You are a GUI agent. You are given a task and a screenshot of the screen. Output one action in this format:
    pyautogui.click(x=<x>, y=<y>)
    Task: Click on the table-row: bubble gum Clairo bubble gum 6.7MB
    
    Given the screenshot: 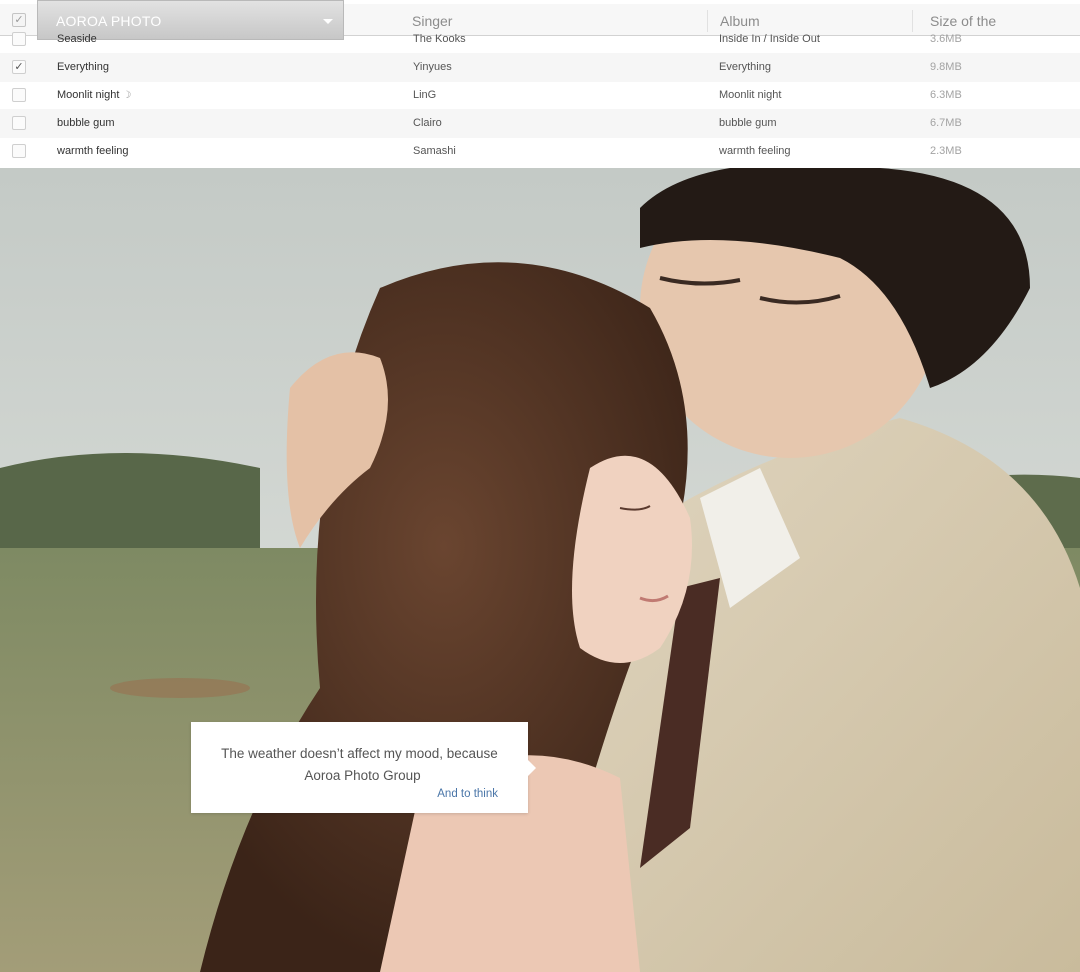 What is the action you would take?
    pyautogui.click(x=540, y=123)
    